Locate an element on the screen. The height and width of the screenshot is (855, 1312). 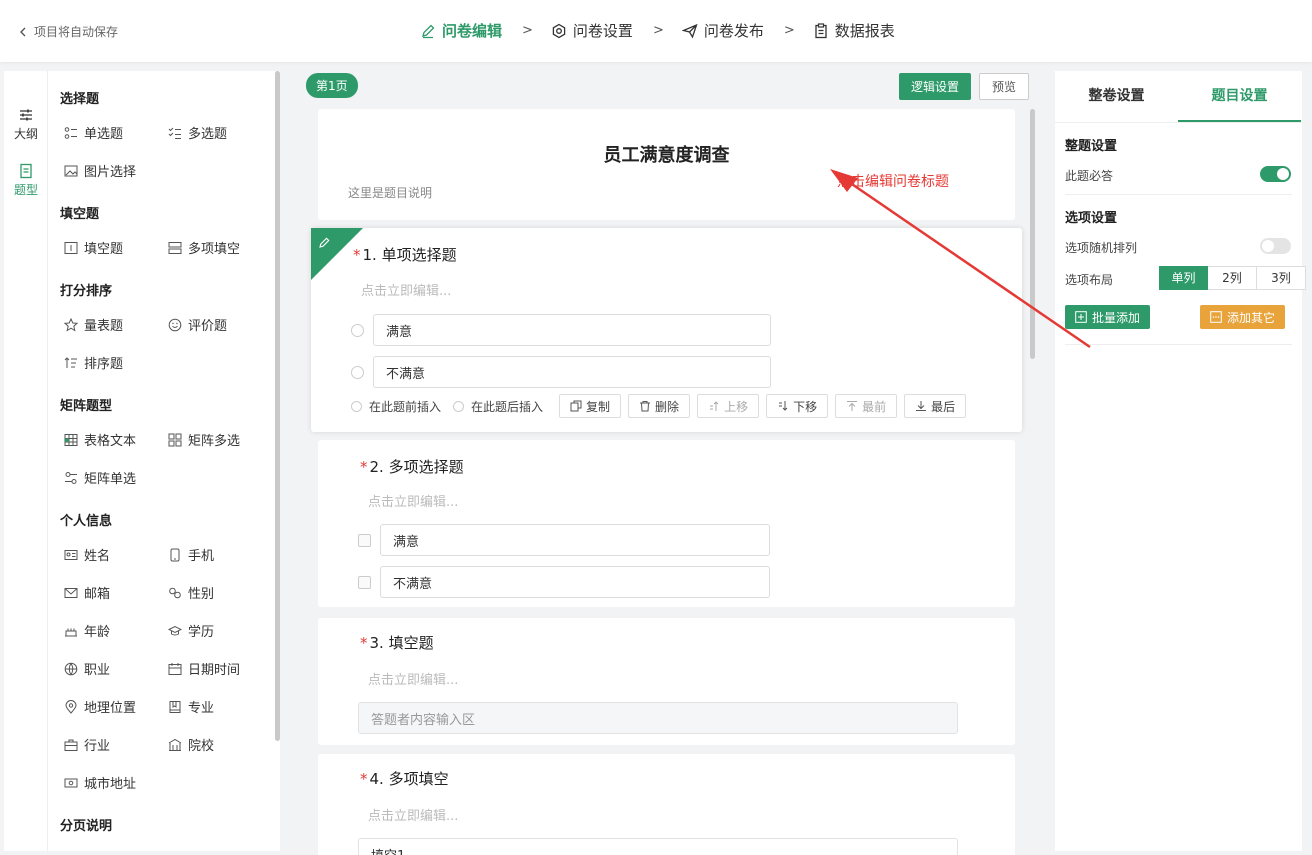
text-field-icon is located at coordinates (71, 247).